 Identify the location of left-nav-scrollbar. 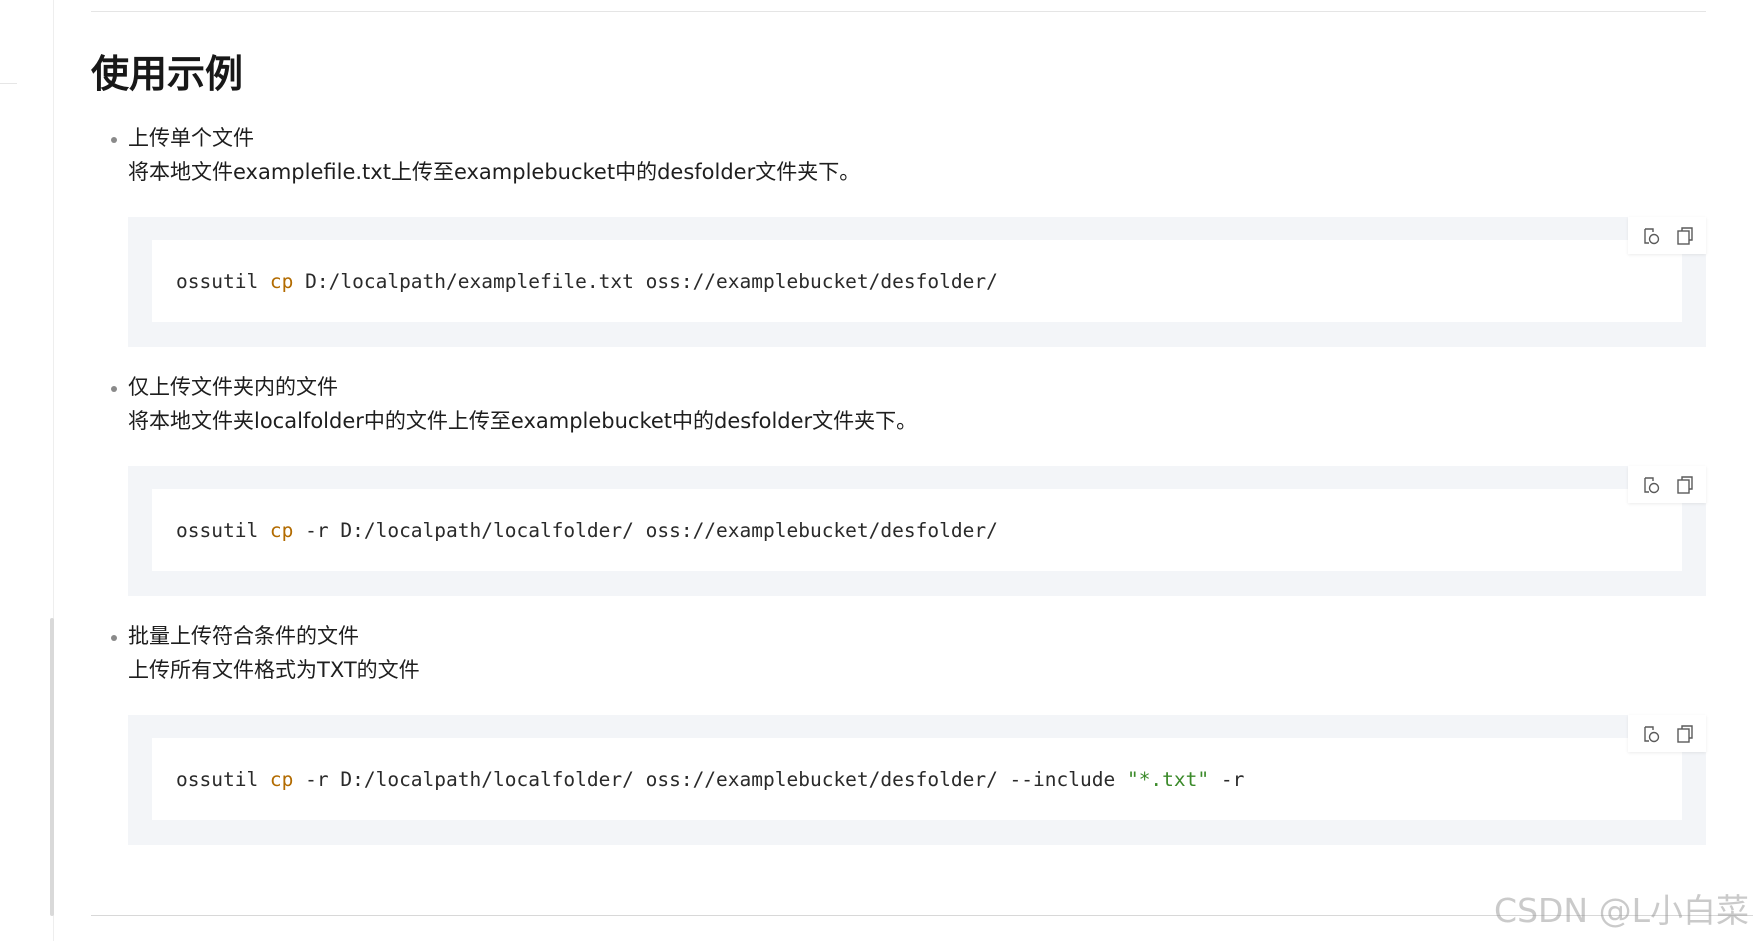
(52, 767).